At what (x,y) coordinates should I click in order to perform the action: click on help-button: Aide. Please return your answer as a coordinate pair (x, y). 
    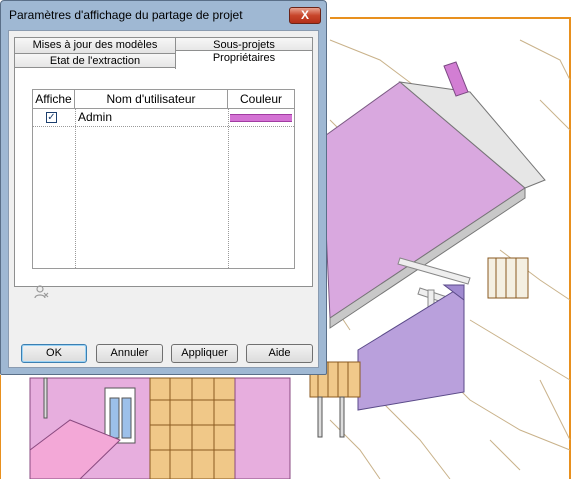
    Looking at the image, I should click on (279, 353).